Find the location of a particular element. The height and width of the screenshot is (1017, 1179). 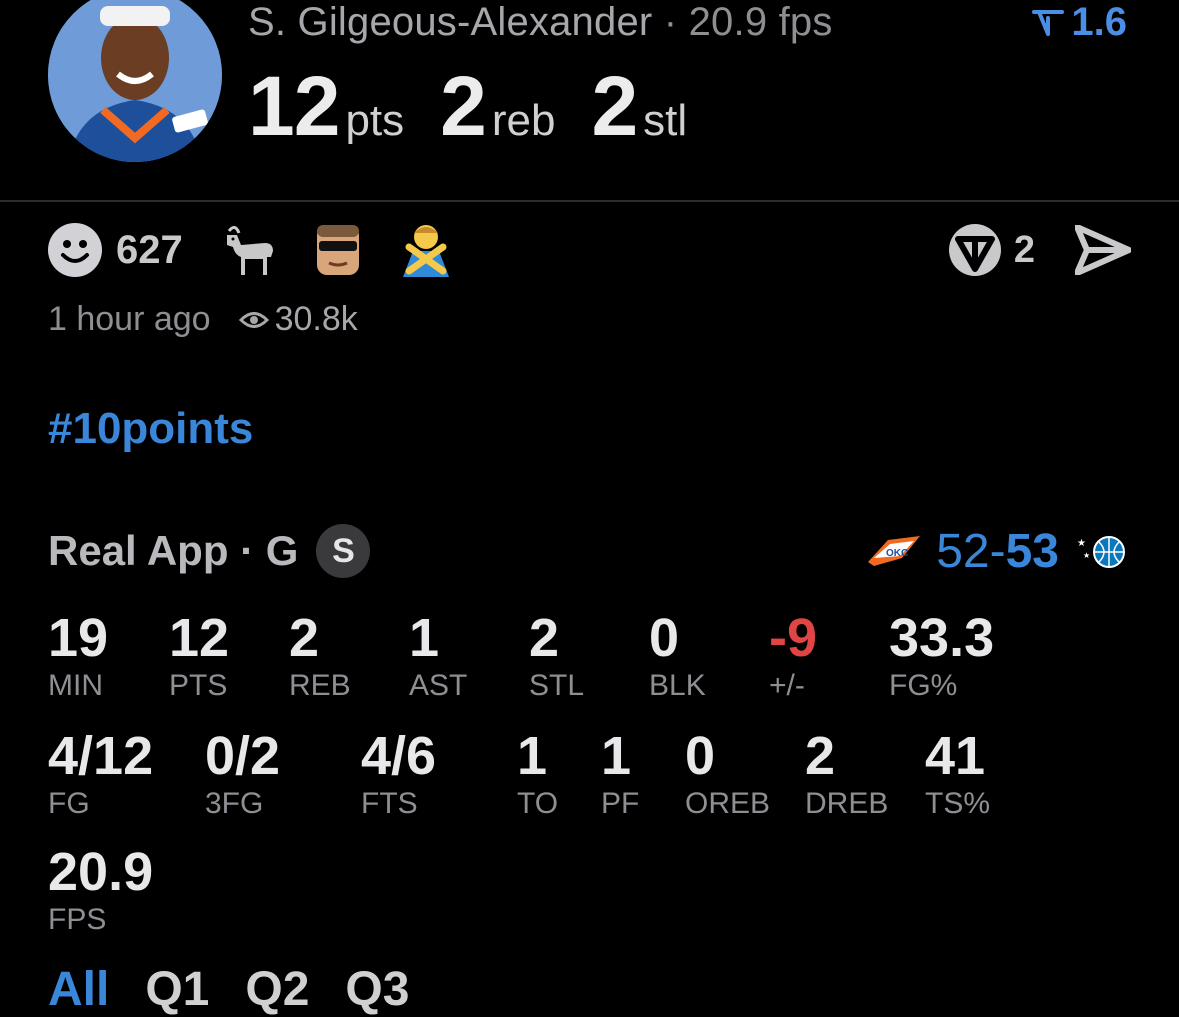

score-text: 52-53 is located at coordinates (997, 551).